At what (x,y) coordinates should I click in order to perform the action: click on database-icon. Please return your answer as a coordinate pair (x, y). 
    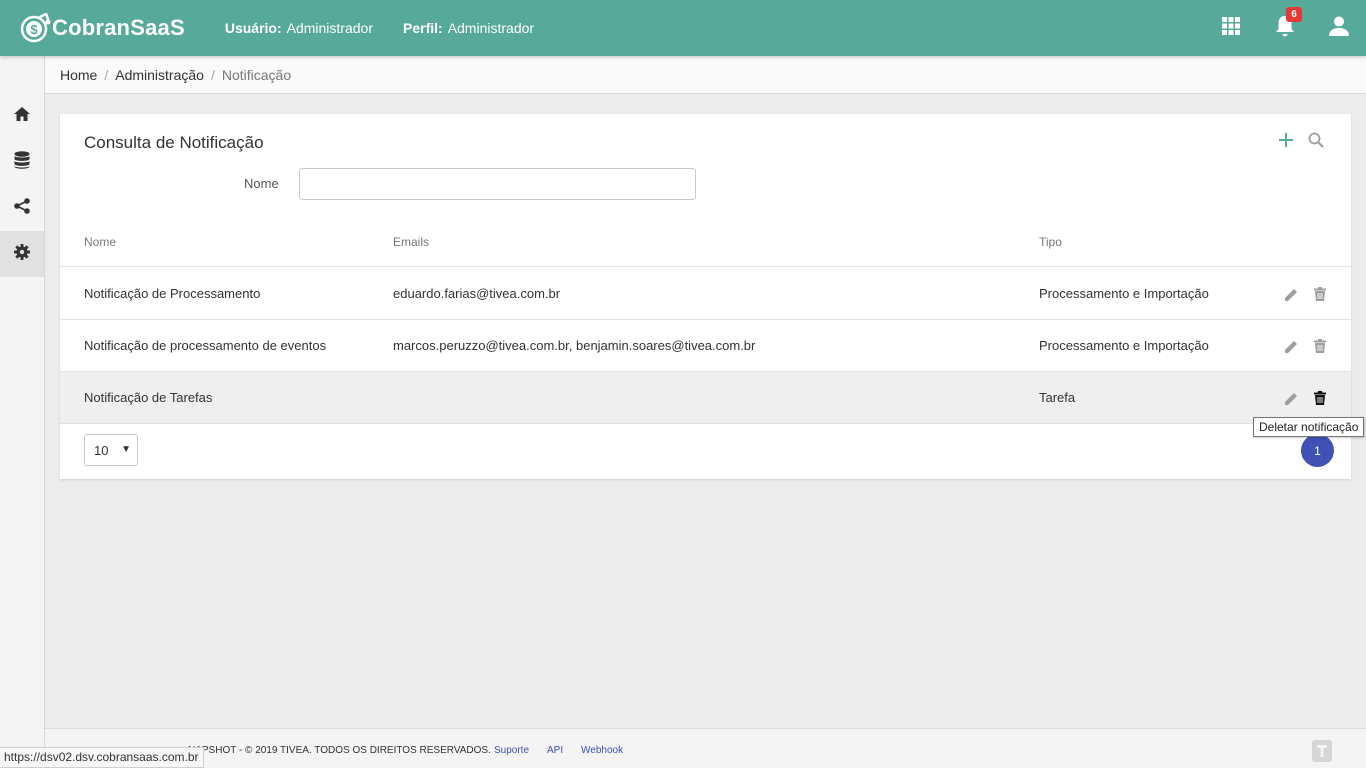
    Looking at the image, I should click on (22, 162).